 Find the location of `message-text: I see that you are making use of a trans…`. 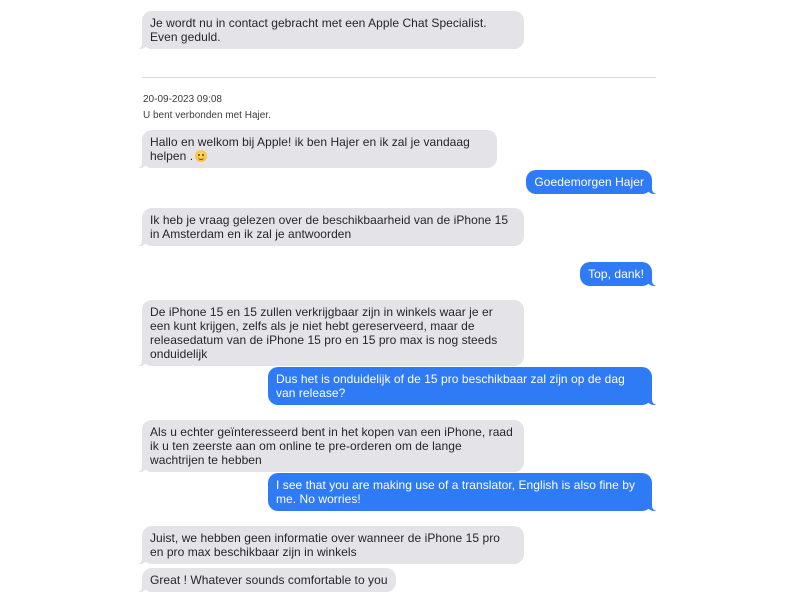

message-text: I see that you are making use of a trans… is located at coordinates (456, 492).